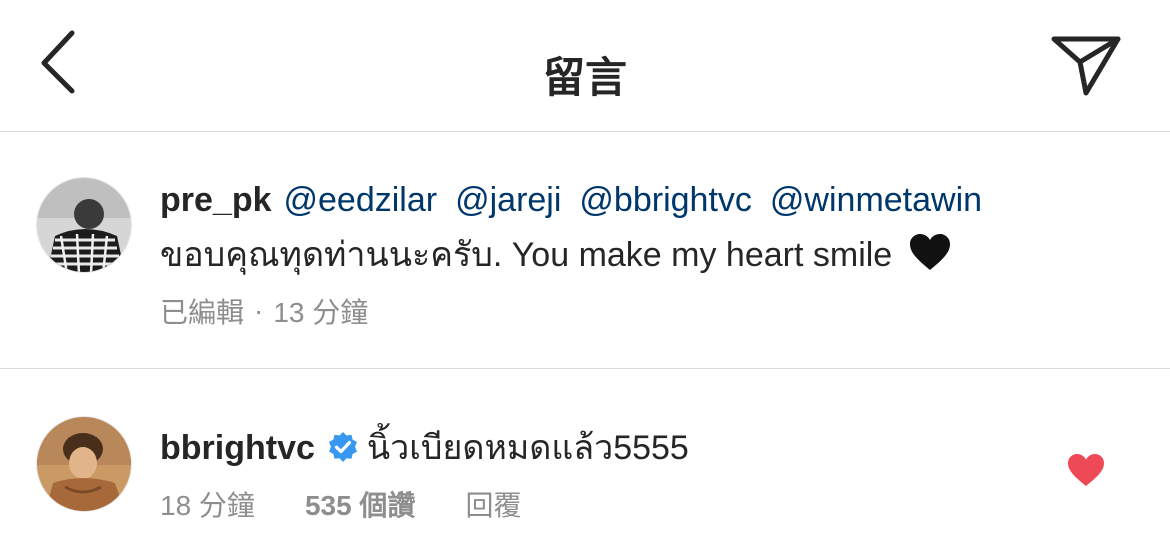  I want to click on comment-time: 18 分鐘, so click(207, 505).